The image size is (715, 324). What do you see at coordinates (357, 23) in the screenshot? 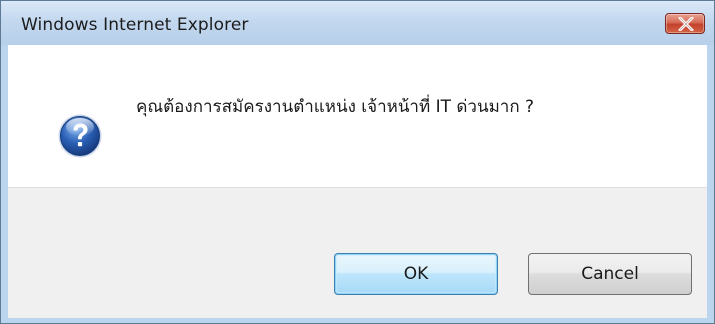
I see `title-bar: Windows Internet Explorer` at bounding box center [357, 23].